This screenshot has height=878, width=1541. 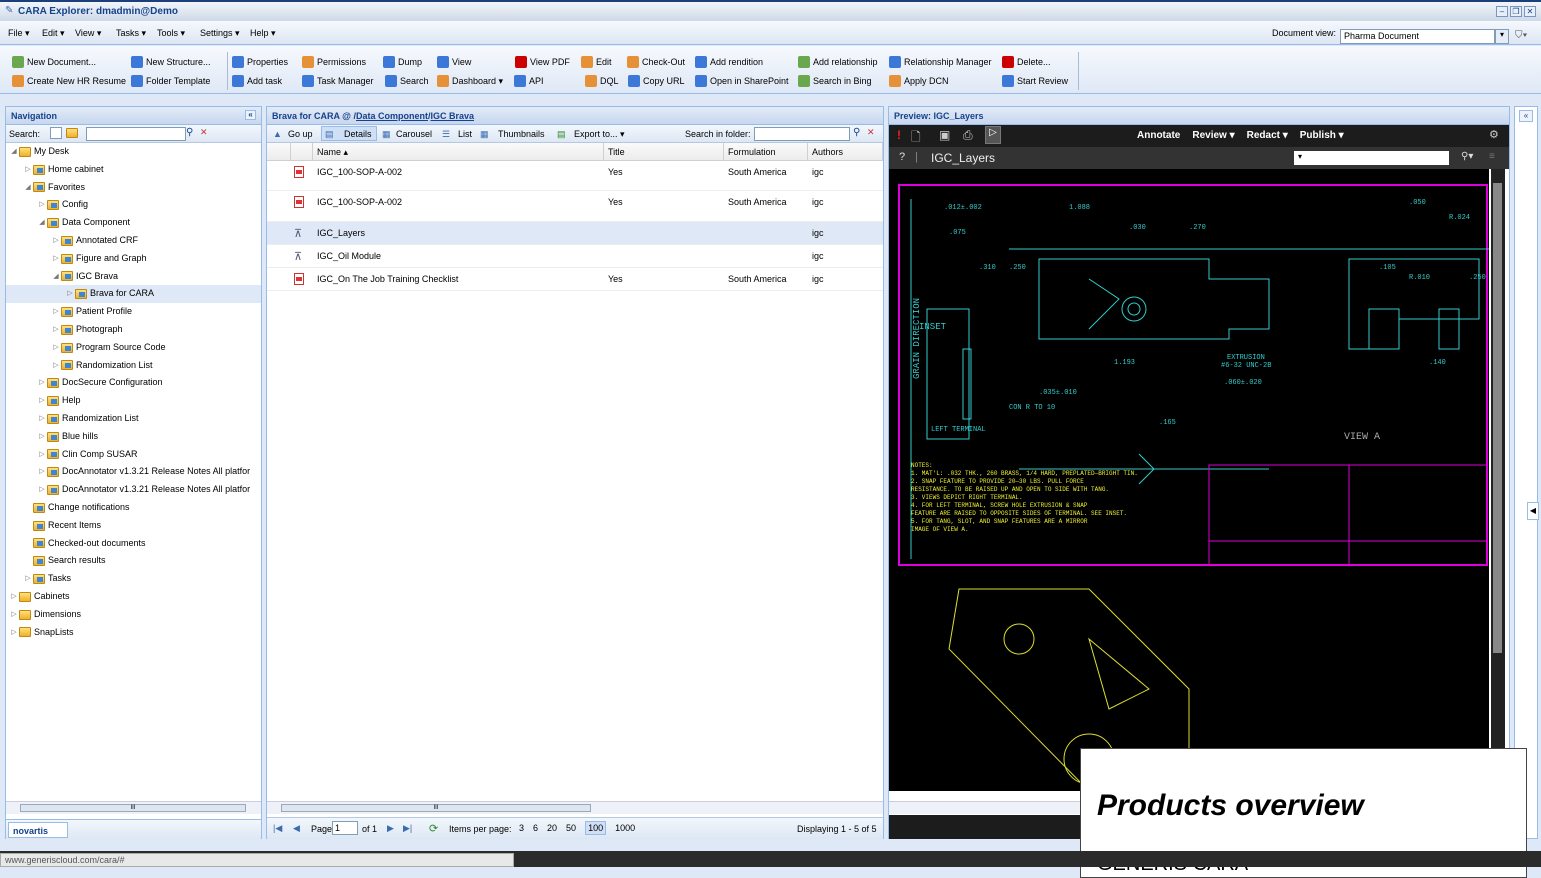 What do you see at coordinates (993, 135) in the screenshot?
I see `select-icon: ▷` at bounding box center [993, 135].